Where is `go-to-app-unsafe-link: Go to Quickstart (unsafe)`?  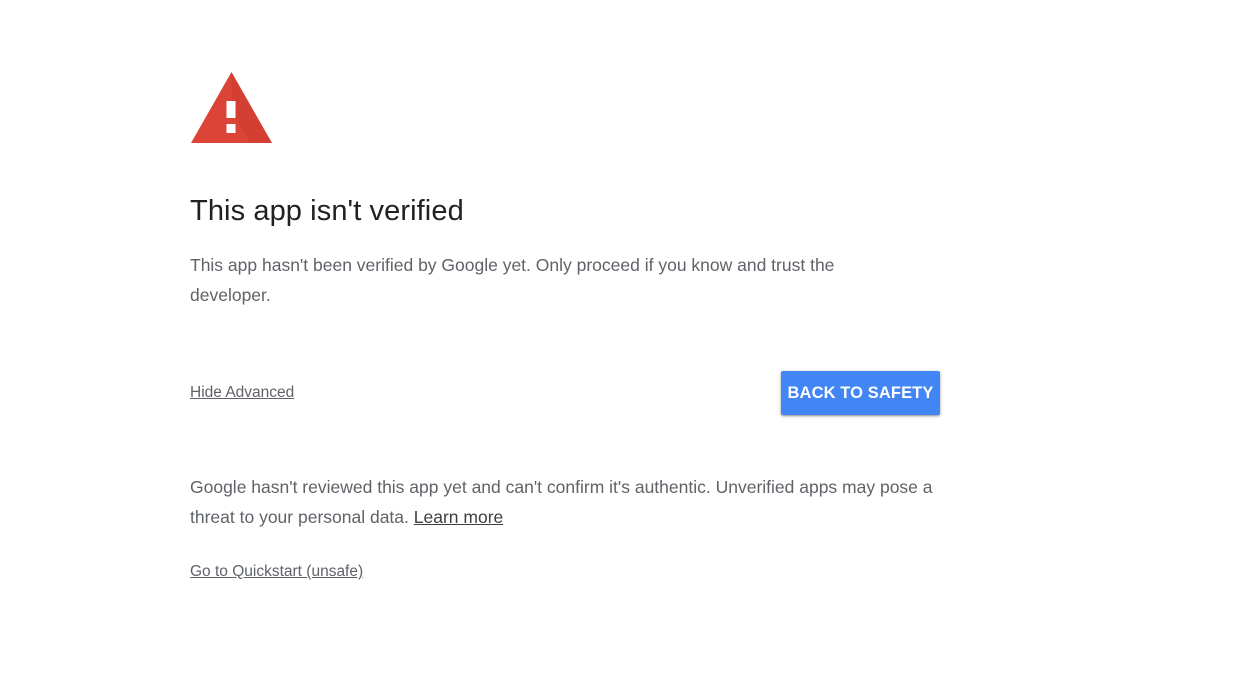 go-to-app-unsafe-link: Go to Quickstart (unsafe) is located at coordinates (276, 572).